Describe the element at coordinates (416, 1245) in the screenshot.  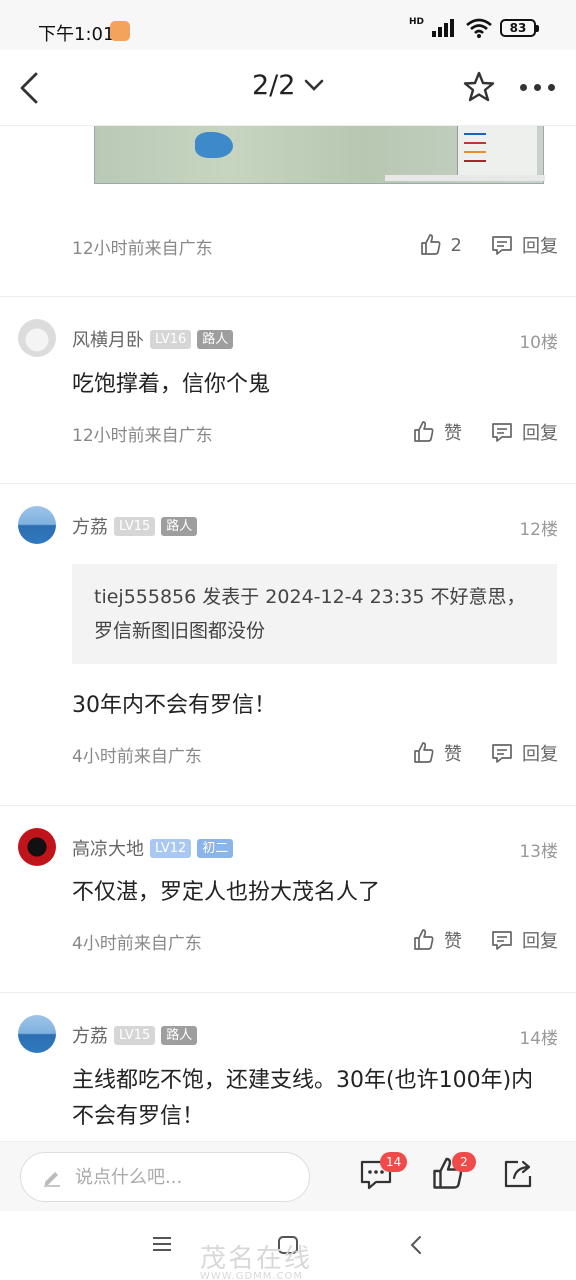
I see `back-nav-icon` at that location.